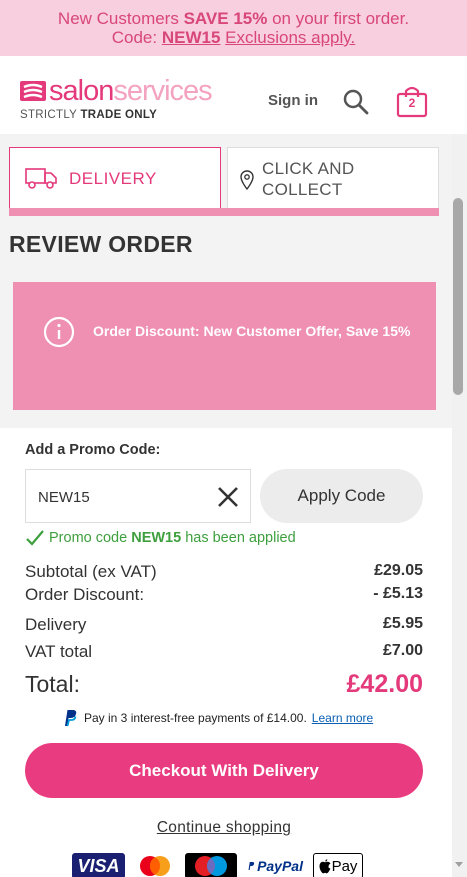  I want to click on exclusions-link: Exclusions apply., so click(290, 37).